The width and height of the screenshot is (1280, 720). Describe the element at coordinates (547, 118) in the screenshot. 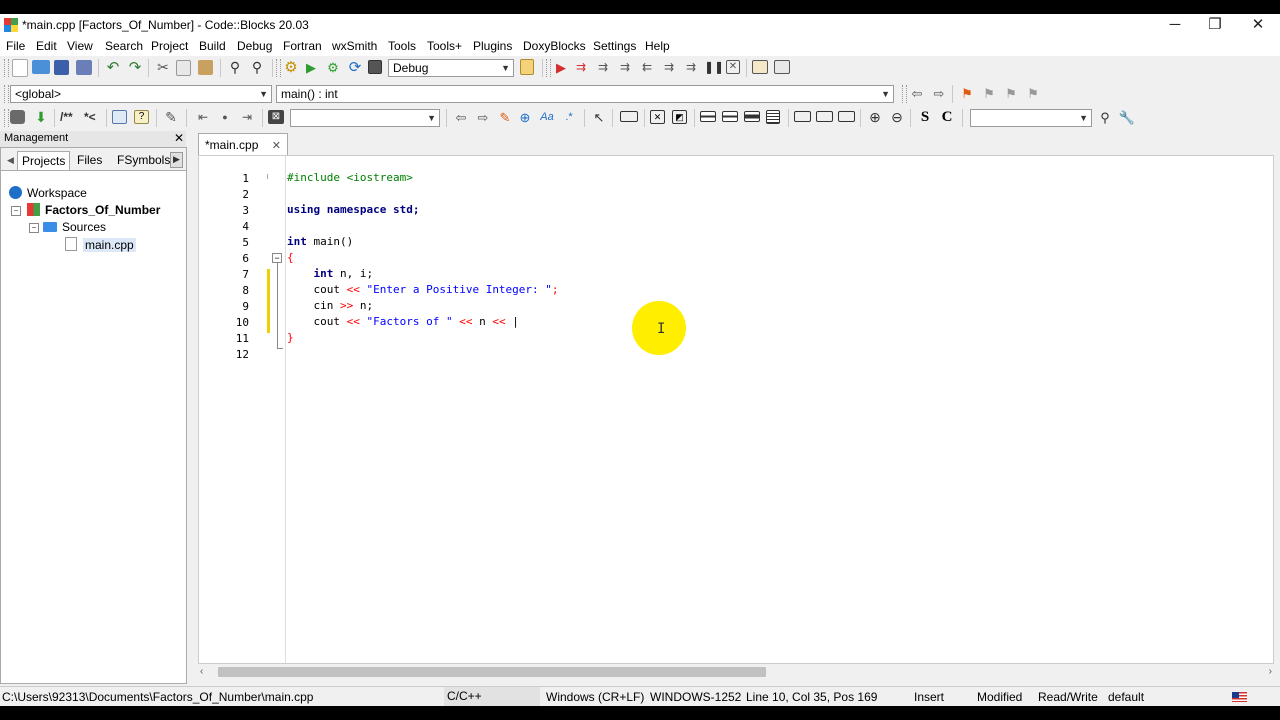

I see `match-case-icon: Aa` at that location.